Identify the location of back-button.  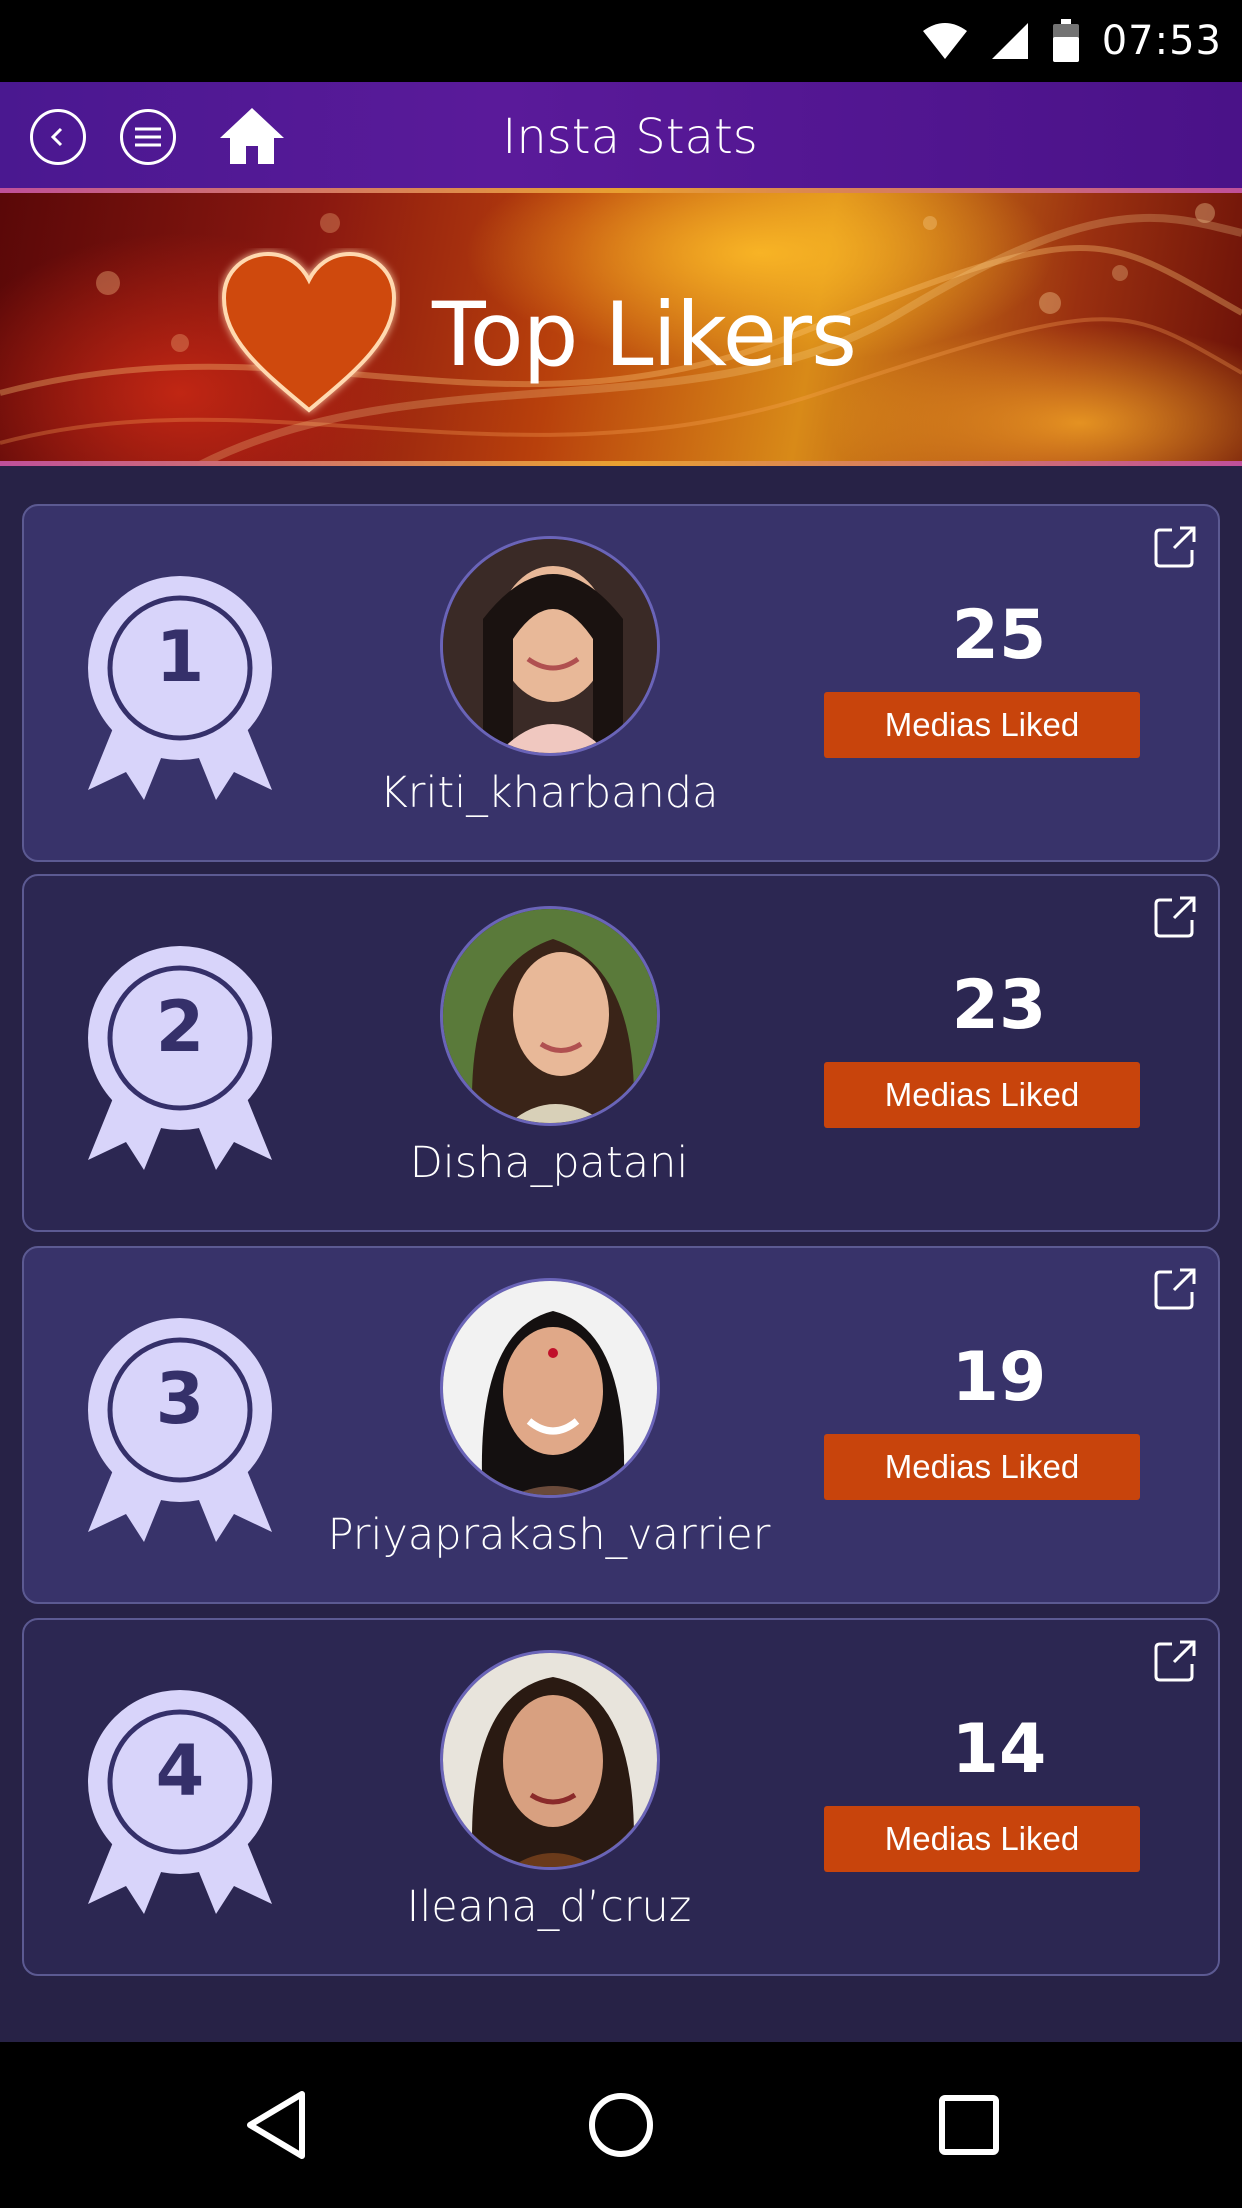
(58, 137).